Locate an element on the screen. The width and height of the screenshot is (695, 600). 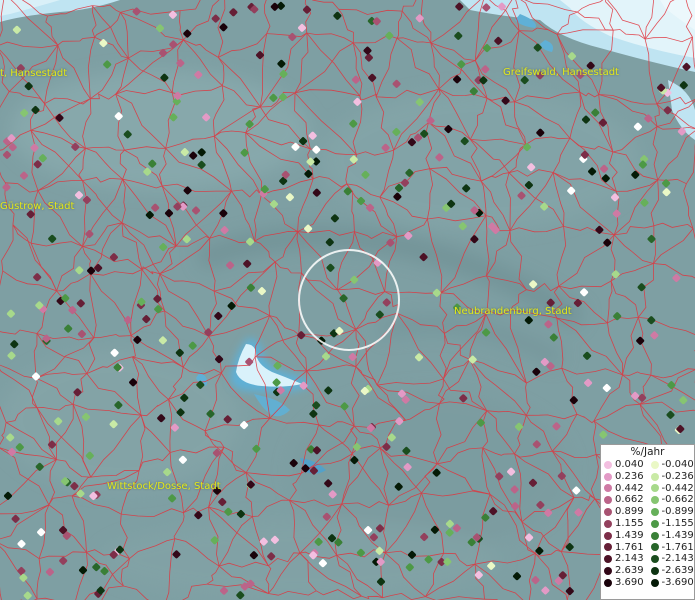
legend-value: -1.439 is located at coordinates (677, 535).